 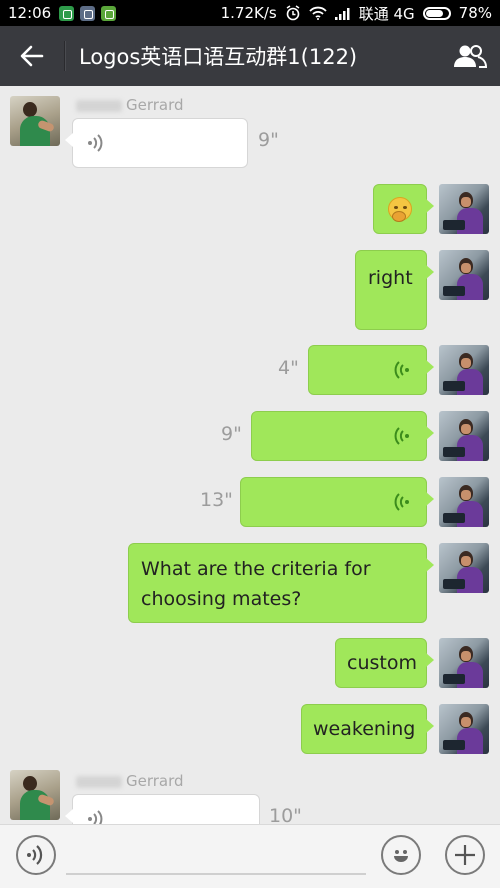 What do you see at coordinates (364, 729) in the screenshot?
I see `message-text: weakening` at bounding box center [364, 729].